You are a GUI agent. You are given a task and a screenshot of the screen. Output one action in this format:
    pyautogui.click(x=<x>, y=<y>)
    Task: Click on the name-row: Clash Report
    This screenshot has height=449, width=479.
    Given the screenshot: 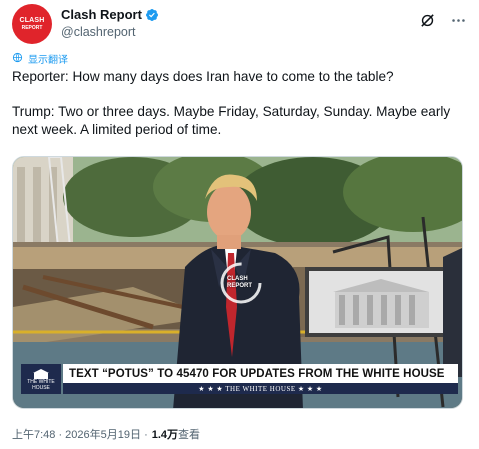 What is the action you would take?
    pyautogui.click(x=110, y=14)
    